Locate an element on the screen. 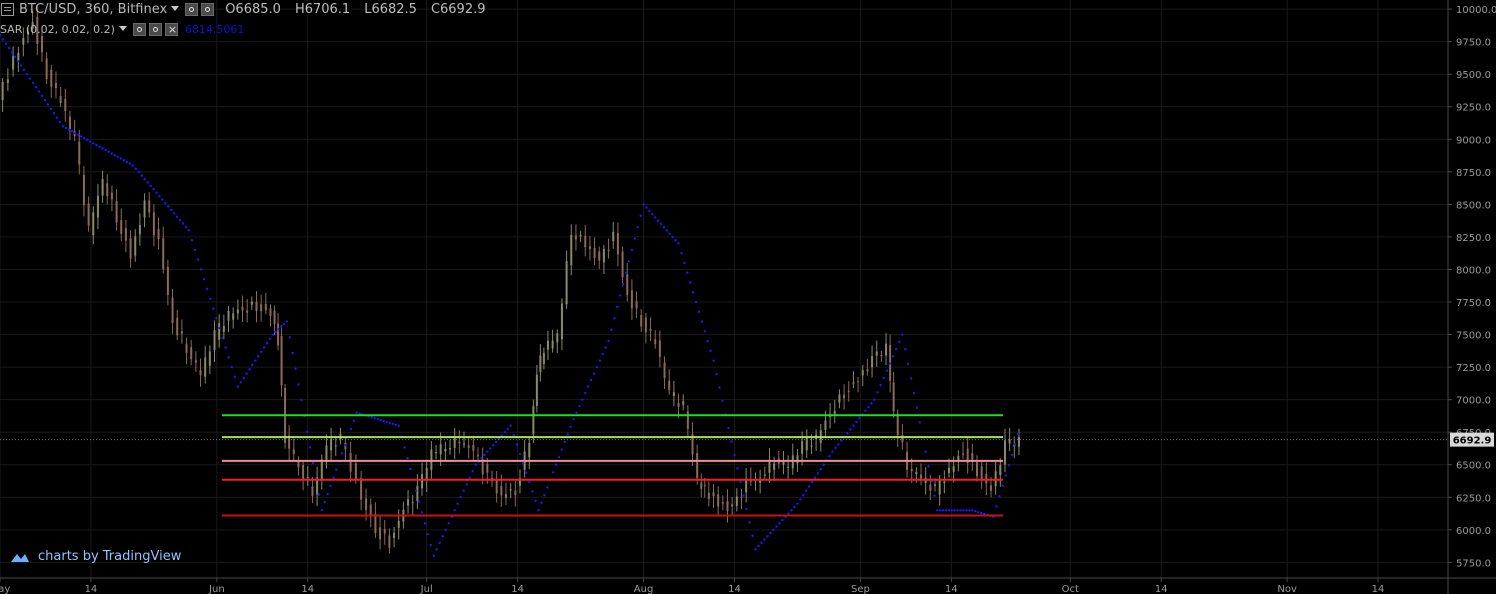 The image size is (1496, 594). open-value: O6685.0 is located at coordinates (253, 9).